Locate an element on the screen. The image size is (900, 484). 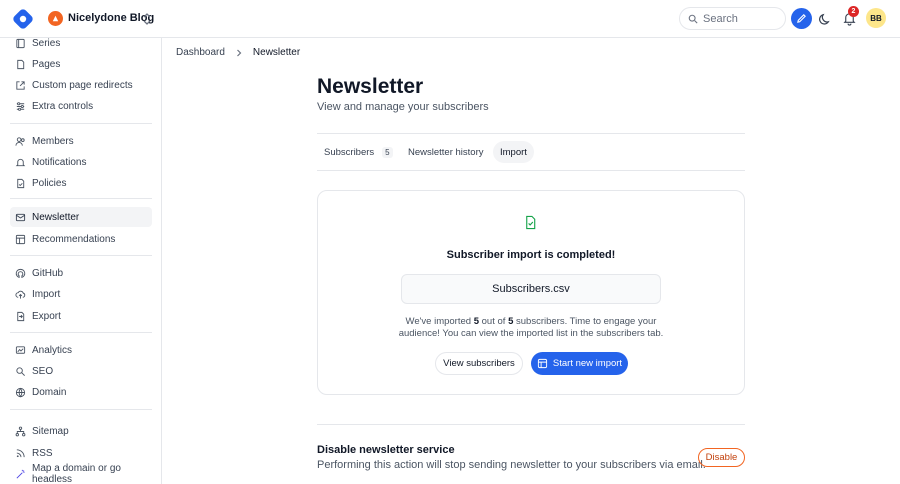
sidebar-item-label: GitHub is located at coordinates (48, 273).